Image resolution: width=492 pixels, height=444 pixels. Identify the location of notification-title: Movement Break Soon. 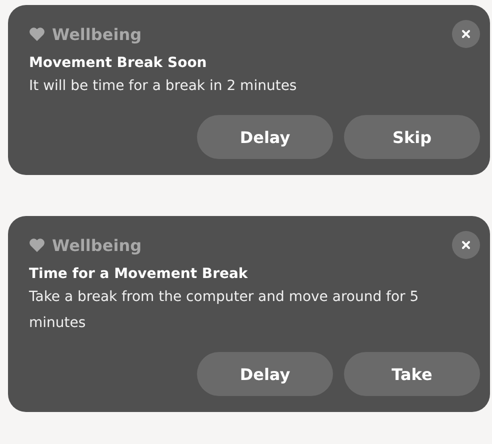
(118, 63).